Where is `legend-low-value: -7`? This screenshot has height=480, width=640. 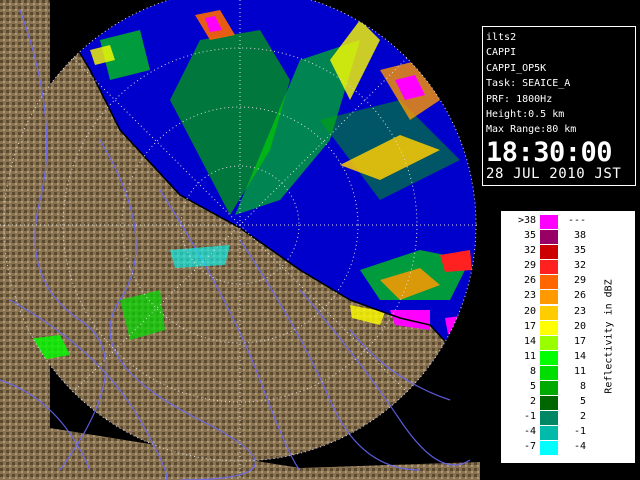
legend-low-value: -7 is located at coordinates (529, 447).